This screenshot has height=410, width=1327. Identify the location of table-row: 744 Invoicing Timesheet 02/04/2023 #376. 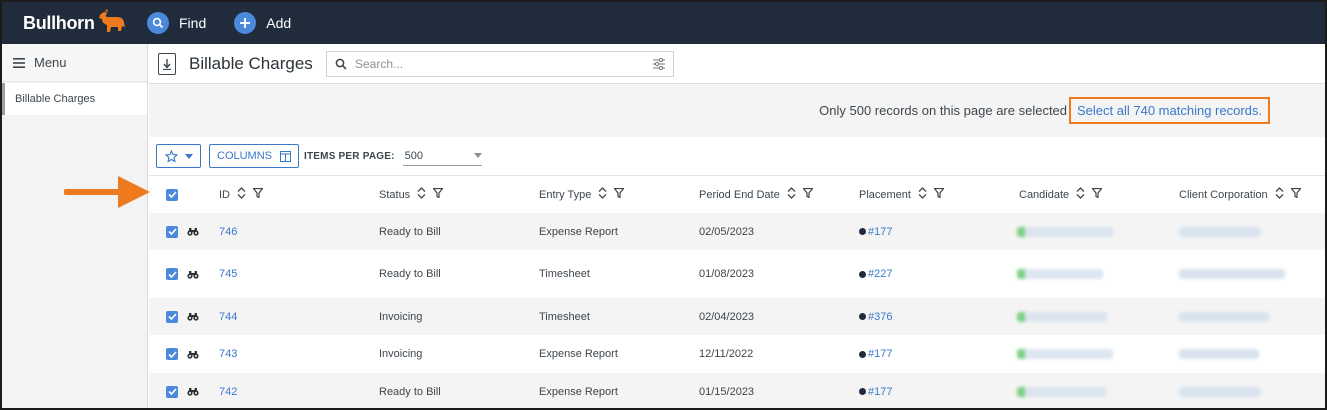
(737, 316).